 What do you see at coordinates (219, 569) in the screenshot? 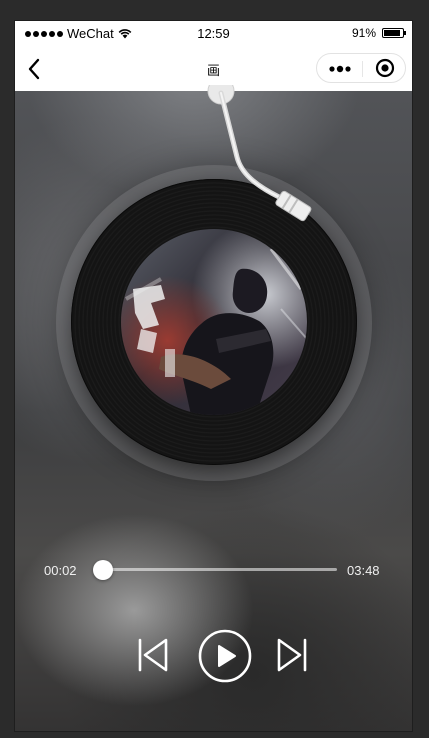
I see `progress-slider` at bounding box center [219, 569].